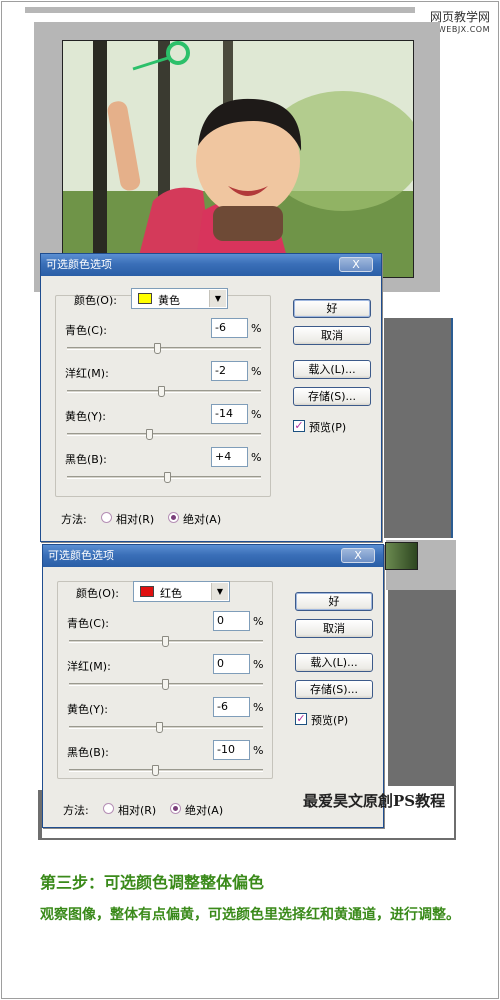  I want to click on black-input: -10, so click(231, 750).